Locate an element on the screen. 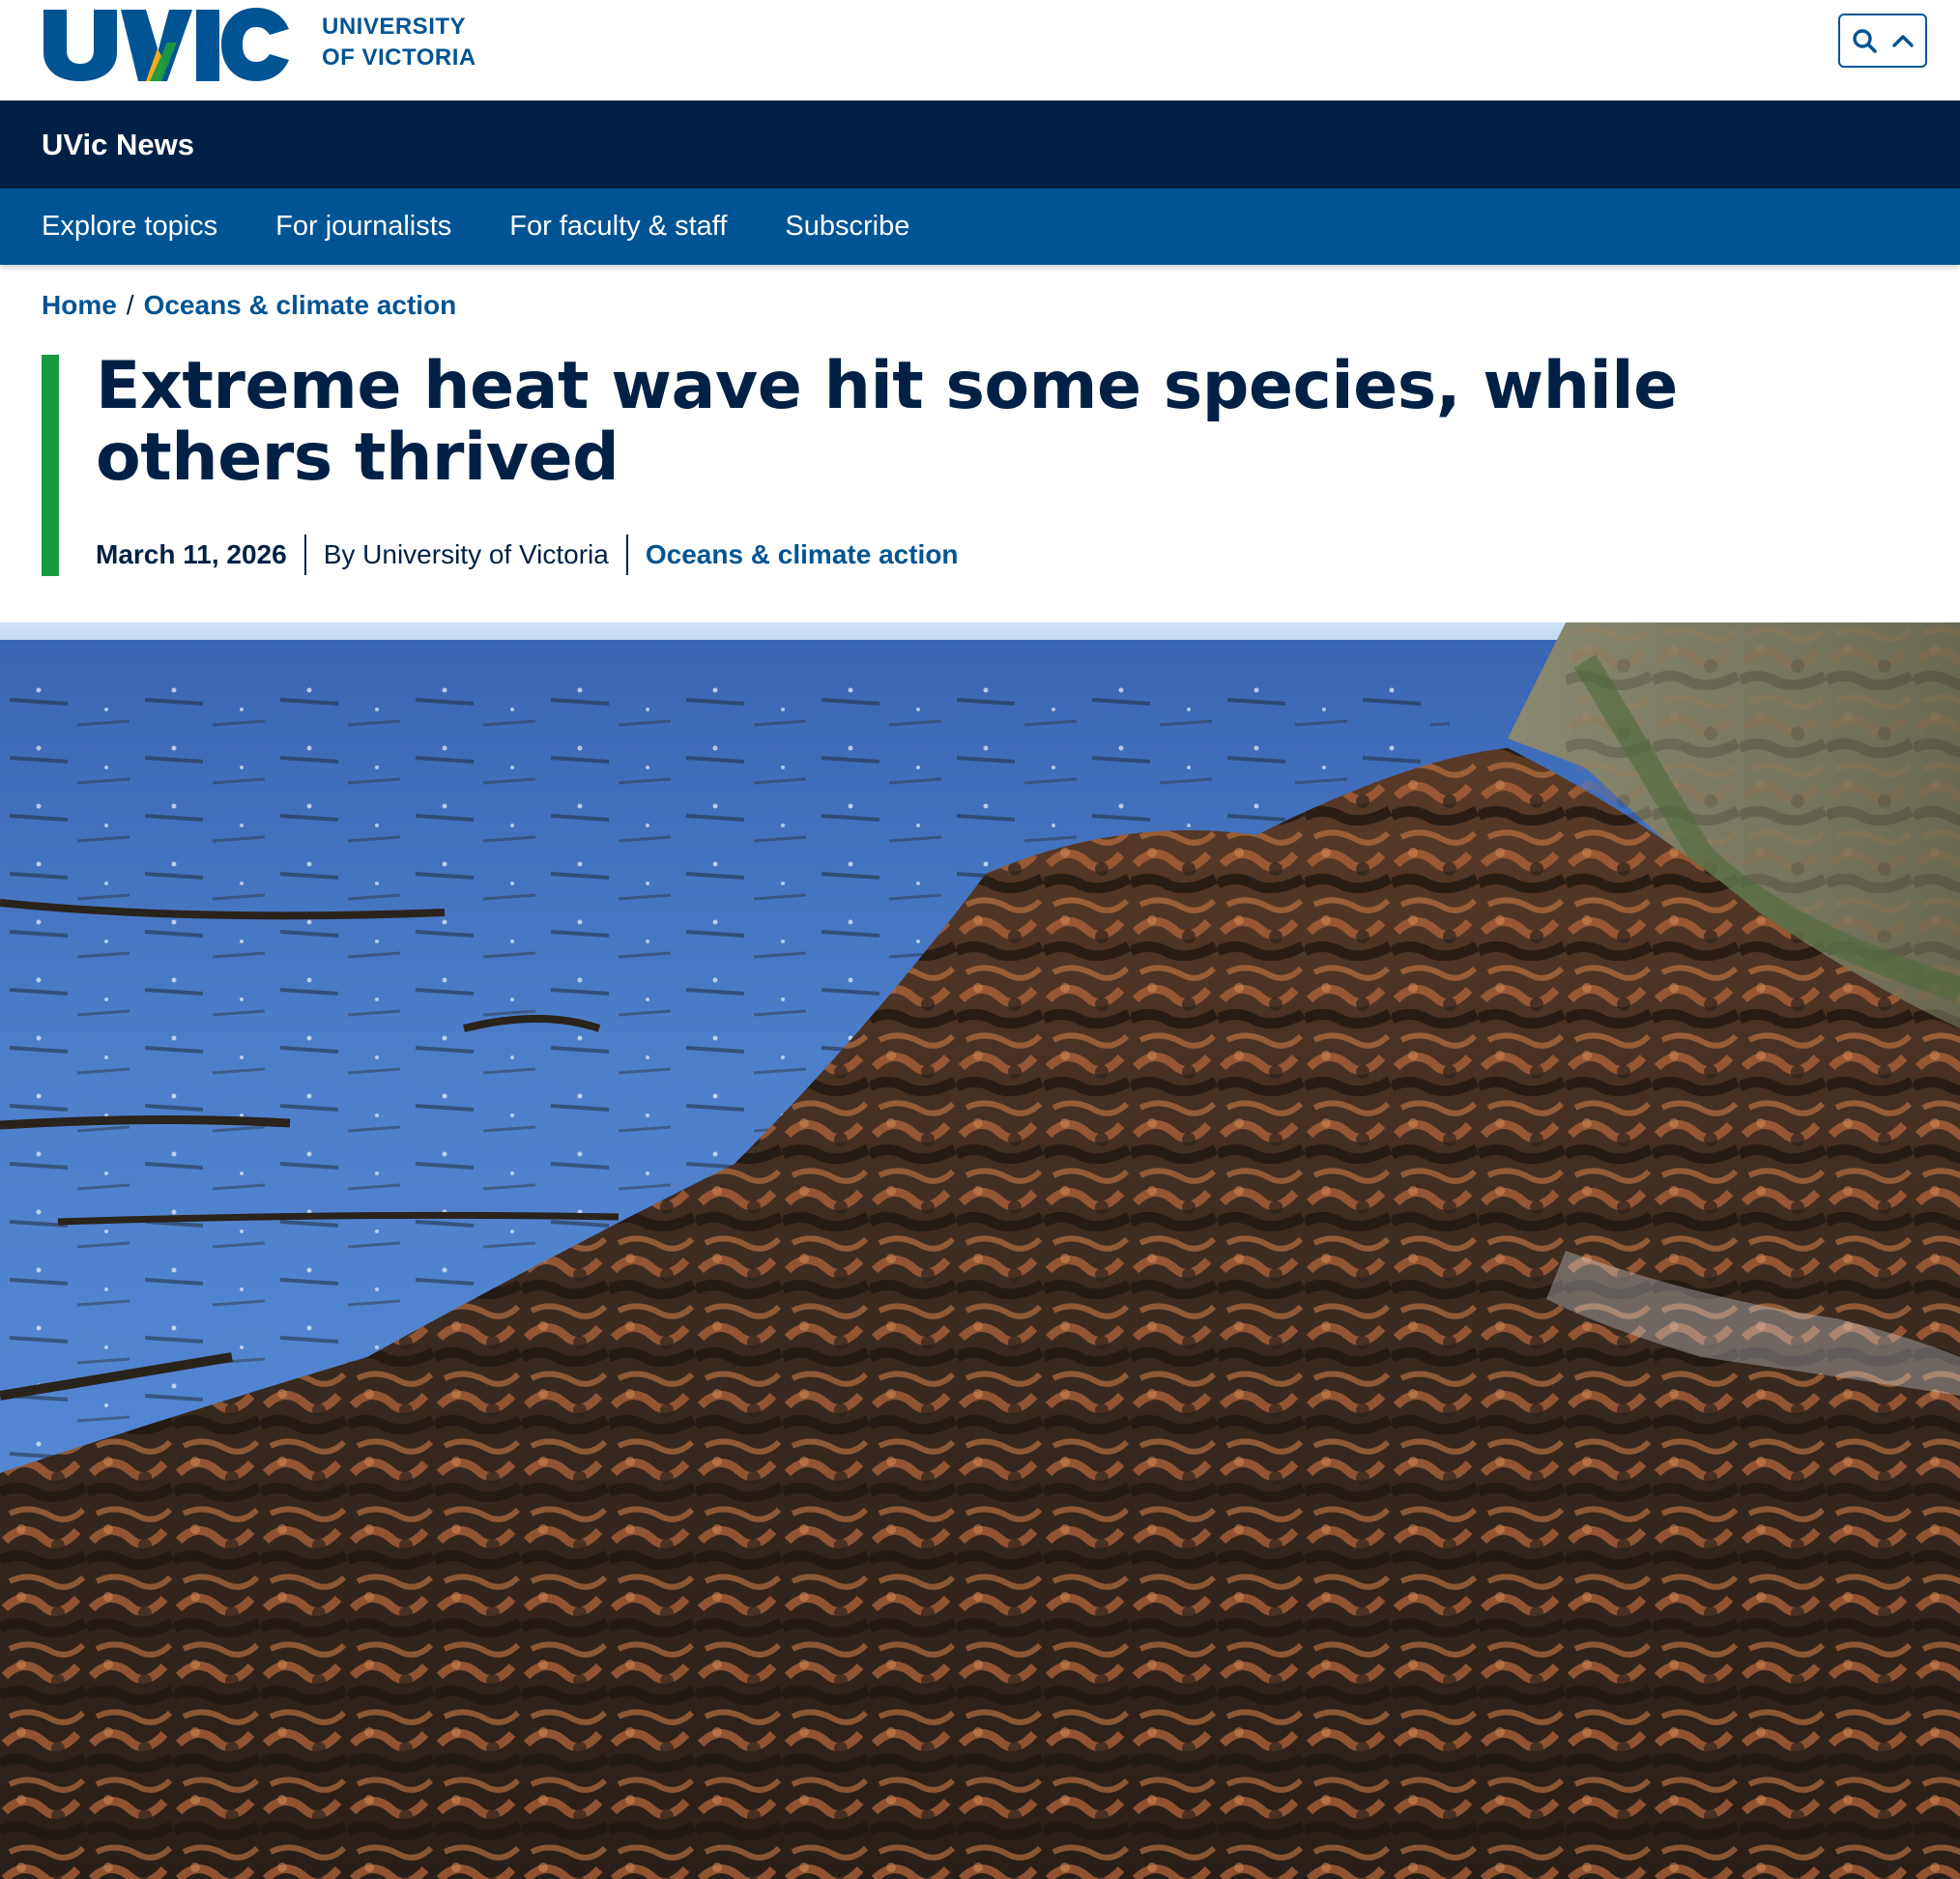 This screenshot has width=1960, height=1879. site-title-bar: UVic News is located at coordinates (980, 144).